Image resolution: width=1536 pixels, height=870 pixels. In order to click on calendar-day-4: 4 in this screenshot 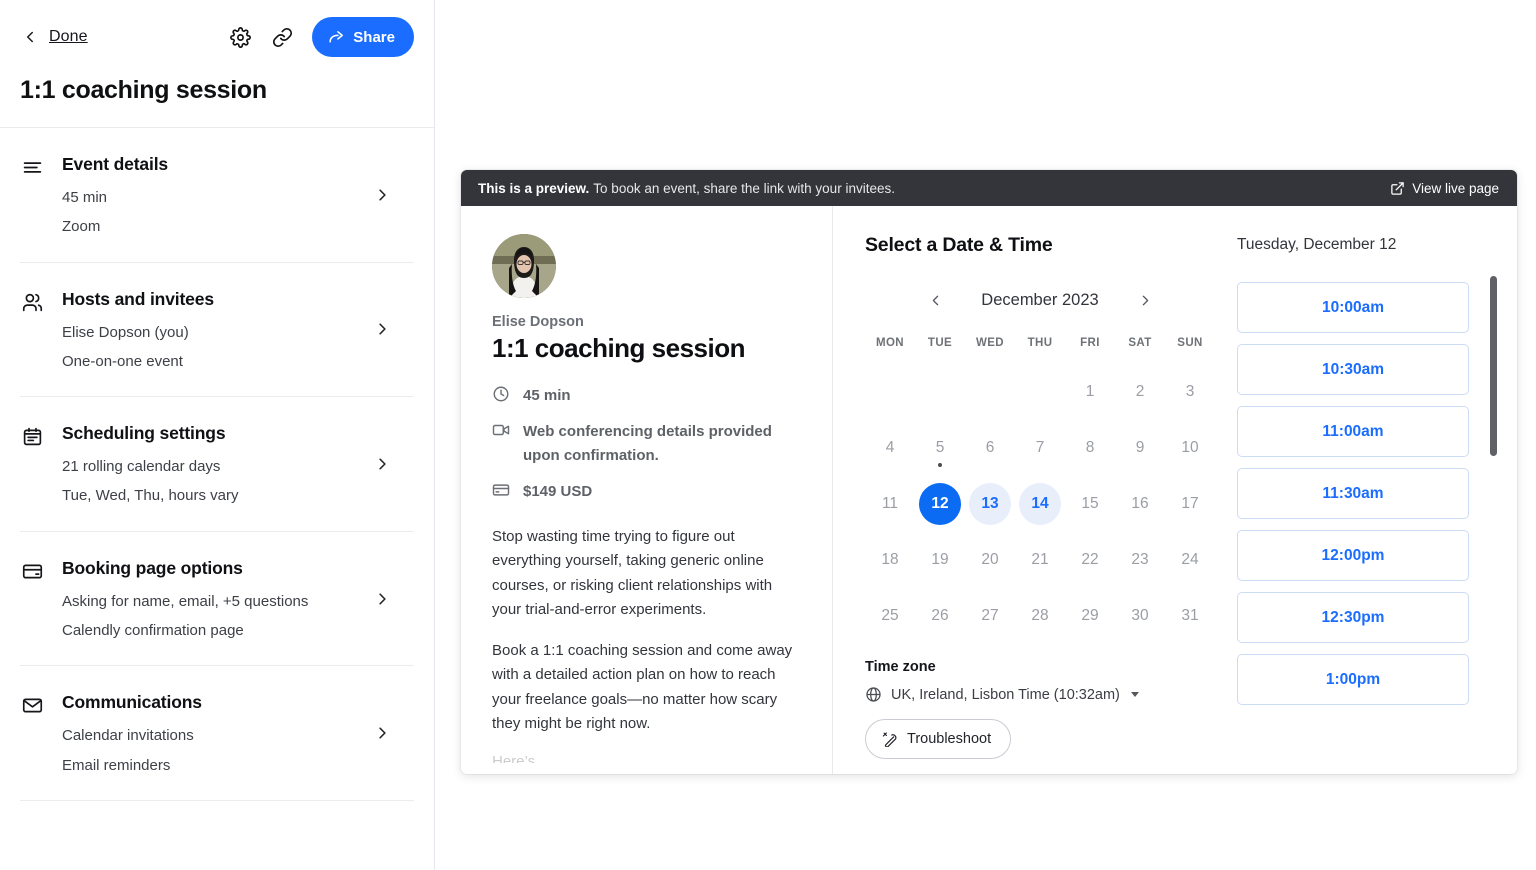, I will do `click(890, 448)`.